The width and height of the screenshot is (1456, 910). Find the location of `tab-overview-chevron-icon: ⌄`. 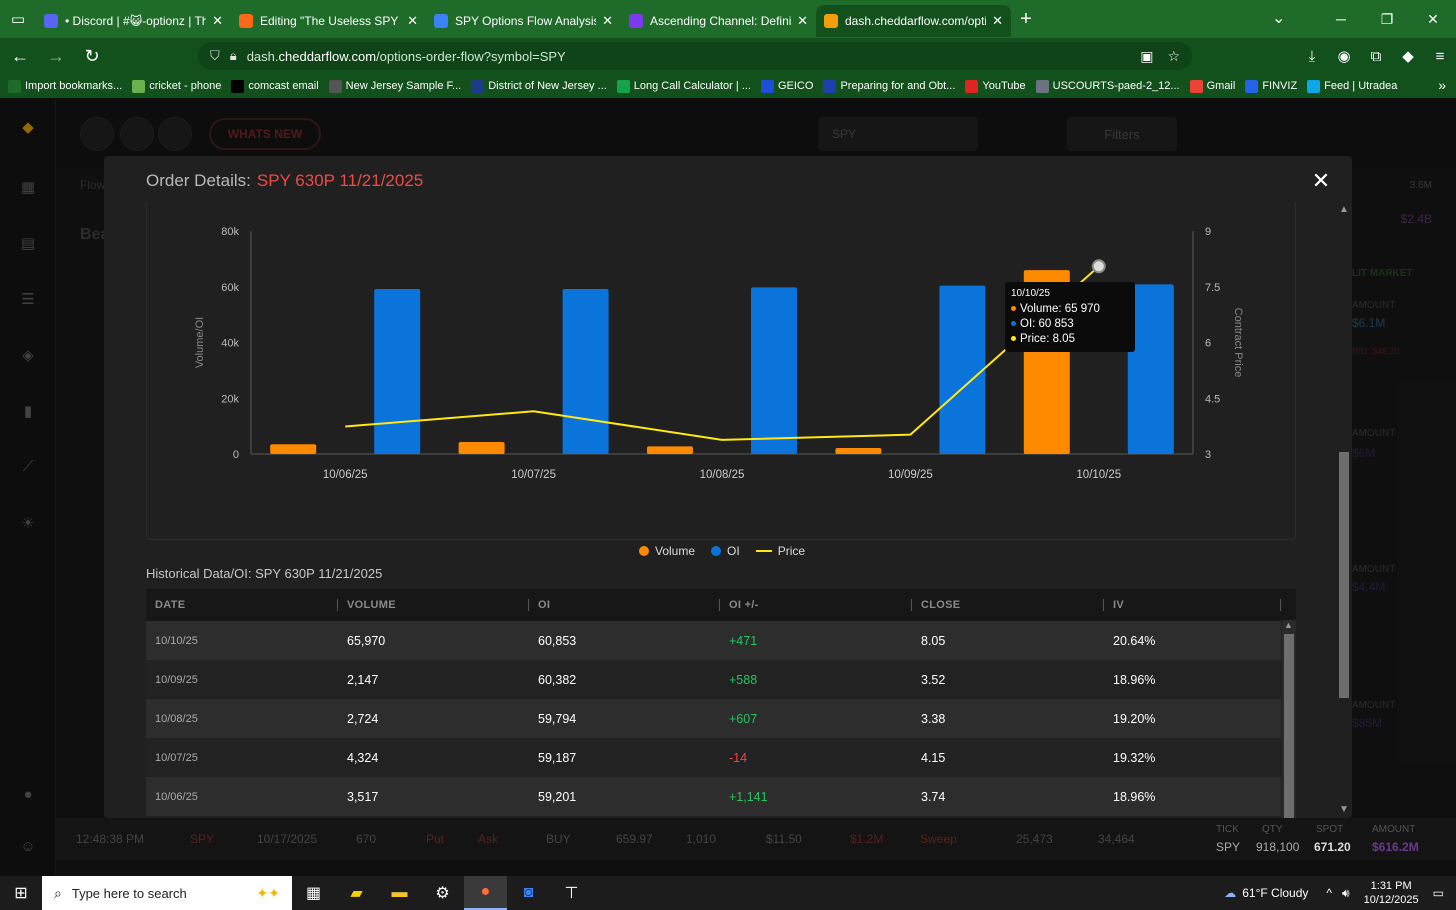

tab-overview-chevron-icon: ⌄ is located at coordinates (1278, 18).